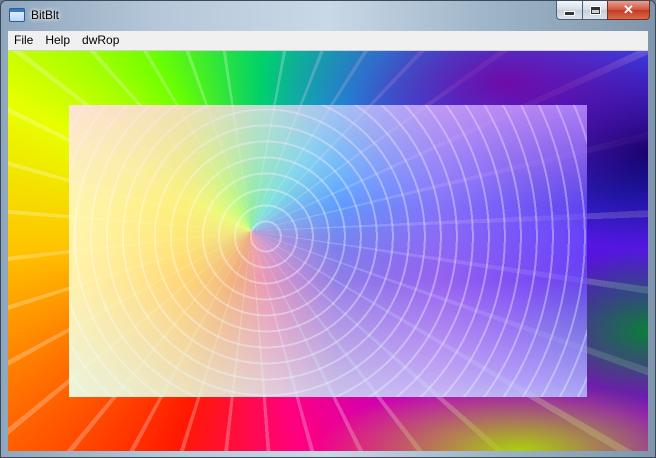 The height and width of the screenshot is (458, 656). Describe the element at coordinates (100, 40) in the screenshot. I see `menu-dwrop: dwRop` at that location.